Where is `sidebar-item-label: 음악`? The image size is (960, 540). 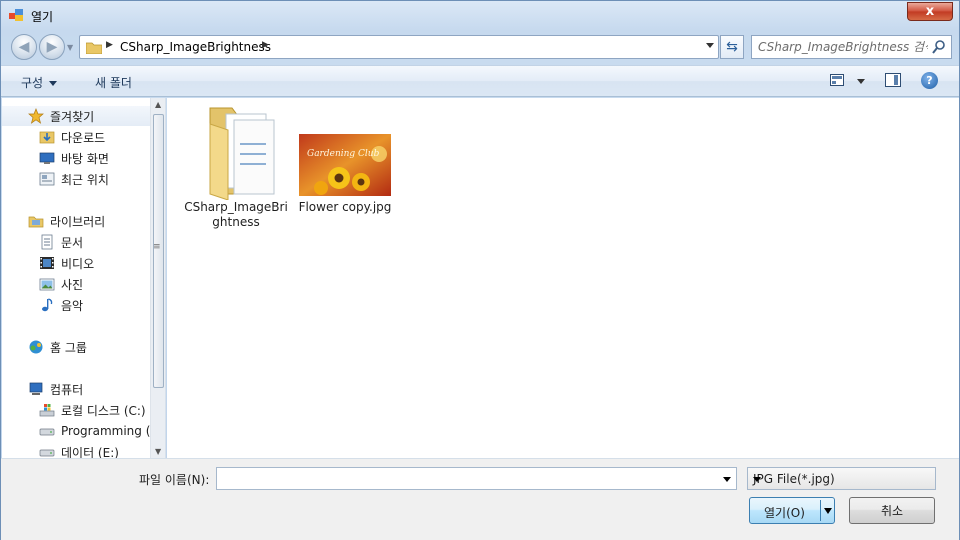 sidebar-item-label: 음악 is located at coordinates (72, 305).